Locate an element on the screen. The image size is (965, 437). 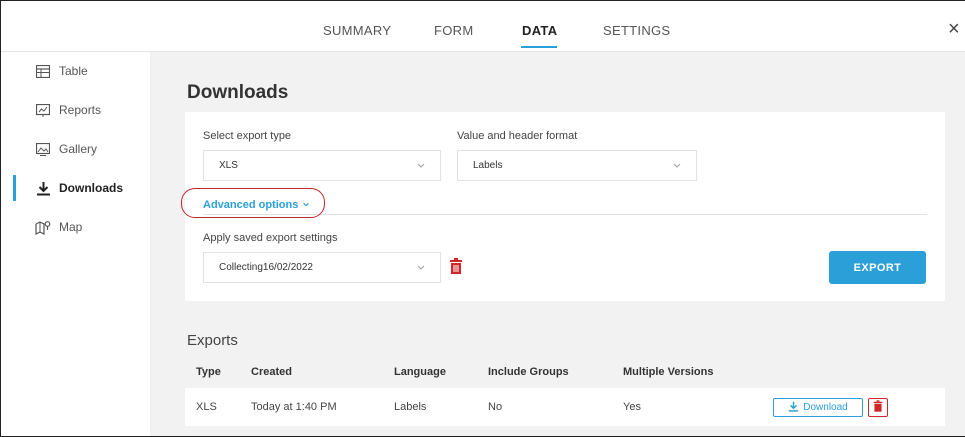
download-button: Download is located at coordinates (818, 407).